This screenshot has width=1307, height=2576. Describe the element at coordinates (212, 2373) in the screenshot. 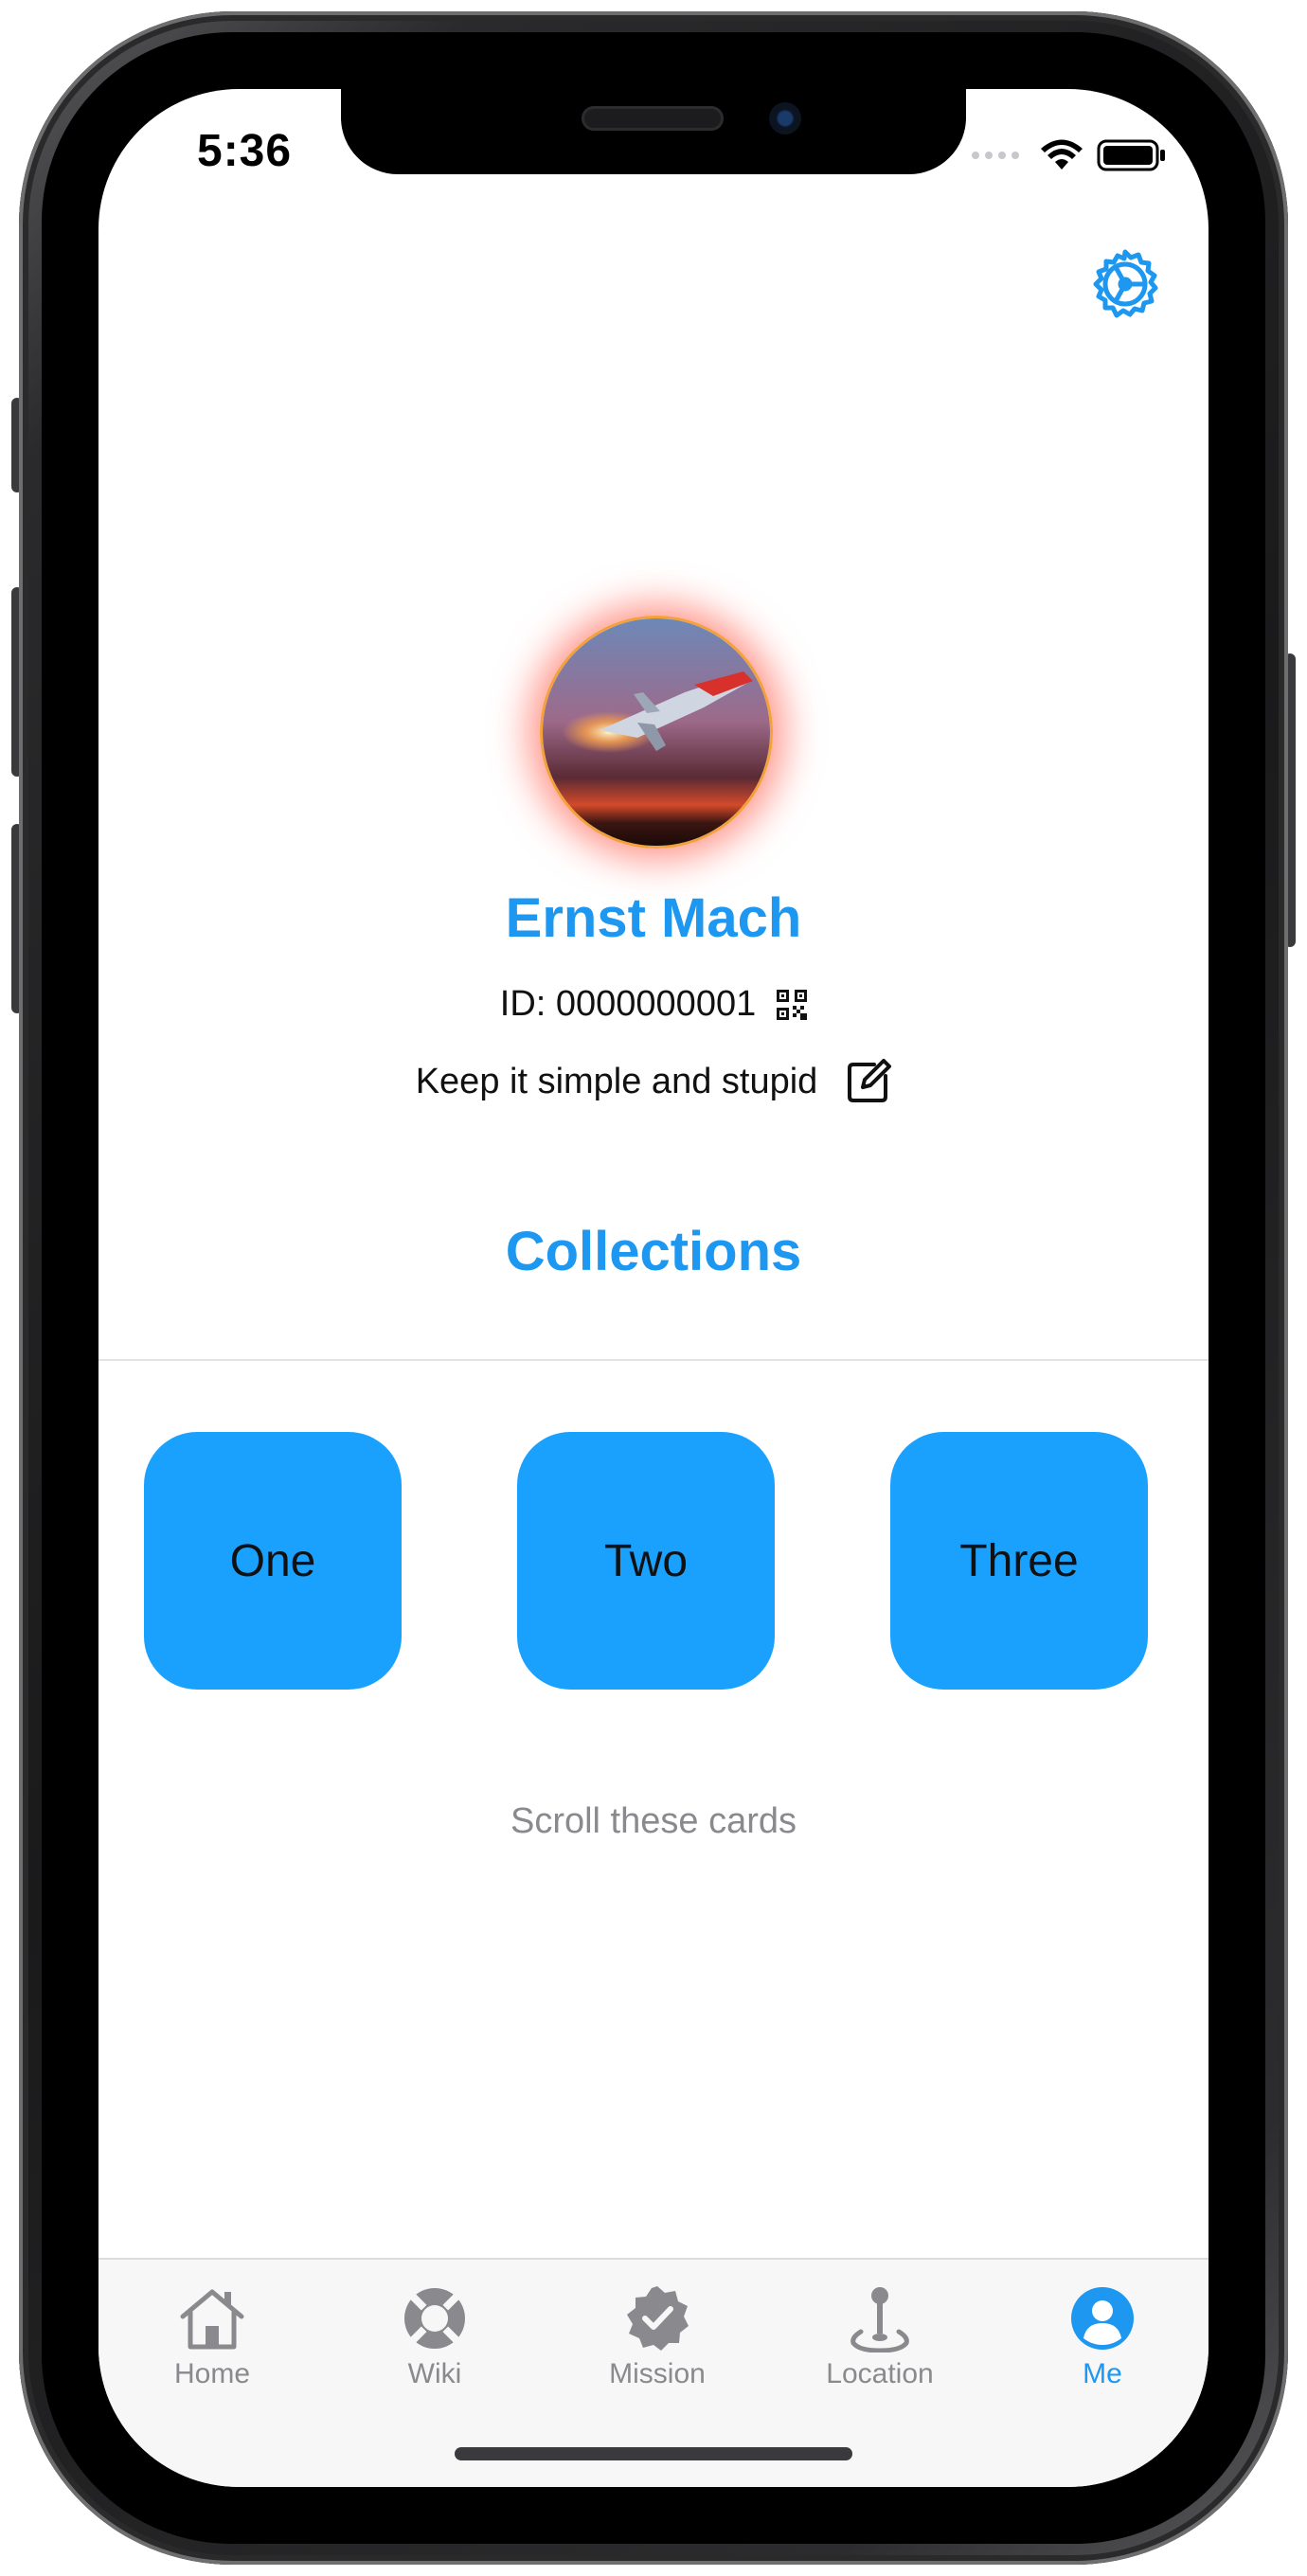

I see `tab-home-label: Home` at that location.